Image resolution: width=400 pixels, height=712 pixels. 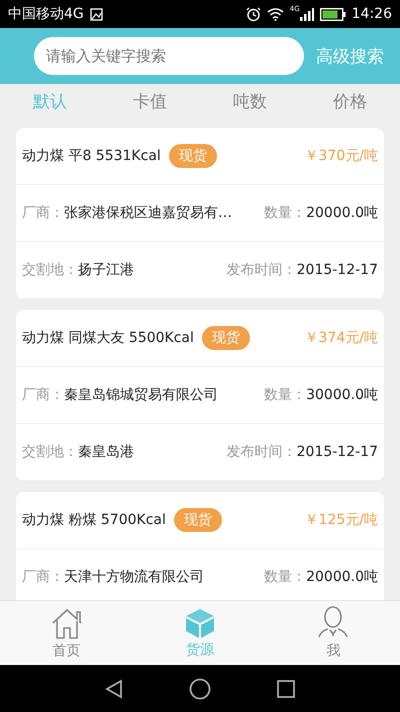 What do you see at coordinates (250, 101) in the screenshot?
I see `sort-tab: 吨数` at bounding box center [250, 101].